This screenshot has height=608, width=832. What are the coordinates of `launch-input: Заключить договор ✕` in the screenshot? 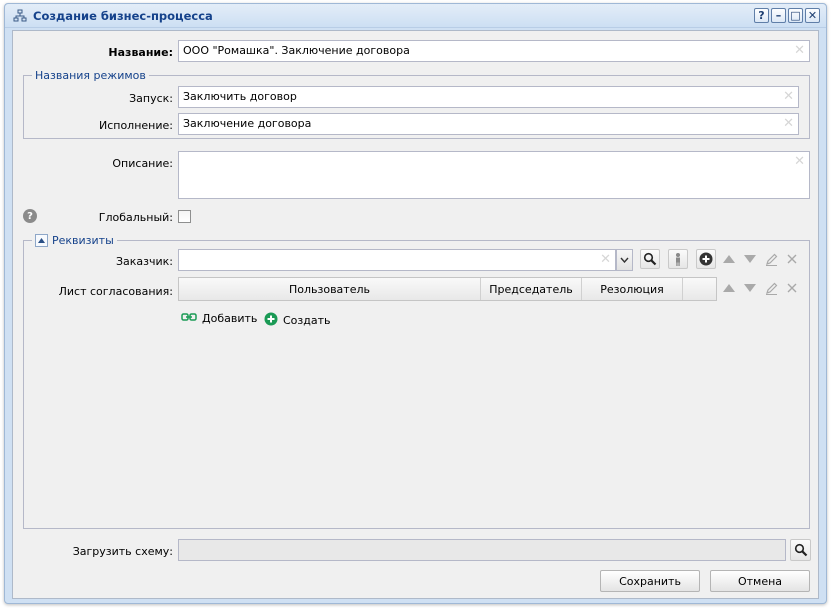 It's located at (488, 97).